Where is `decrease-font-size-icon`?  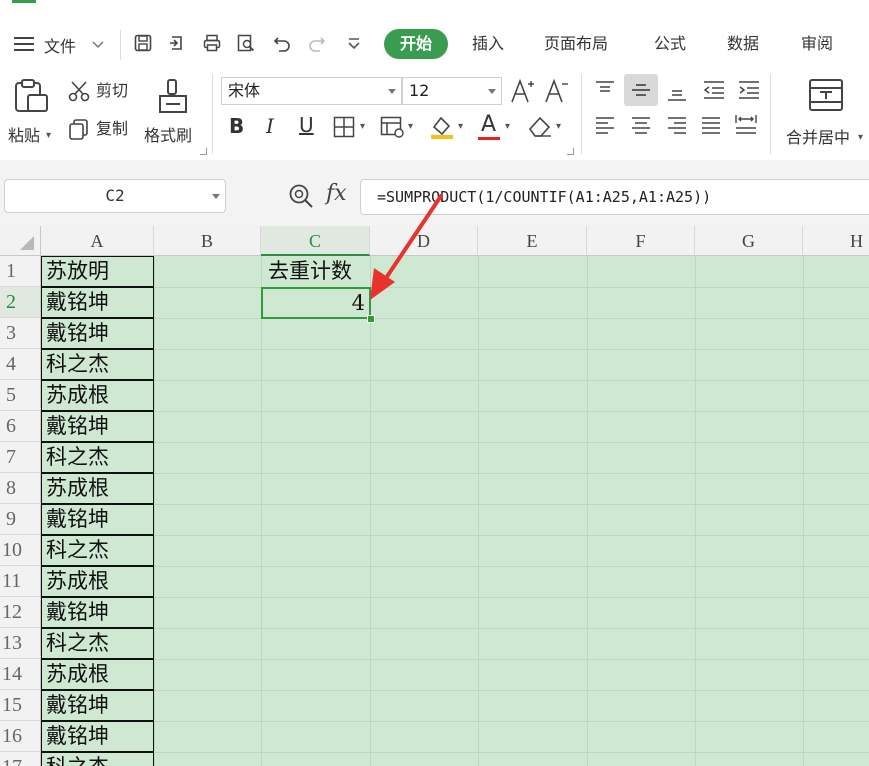 decrease-font-size-icon is located at coordinates (557, 91).